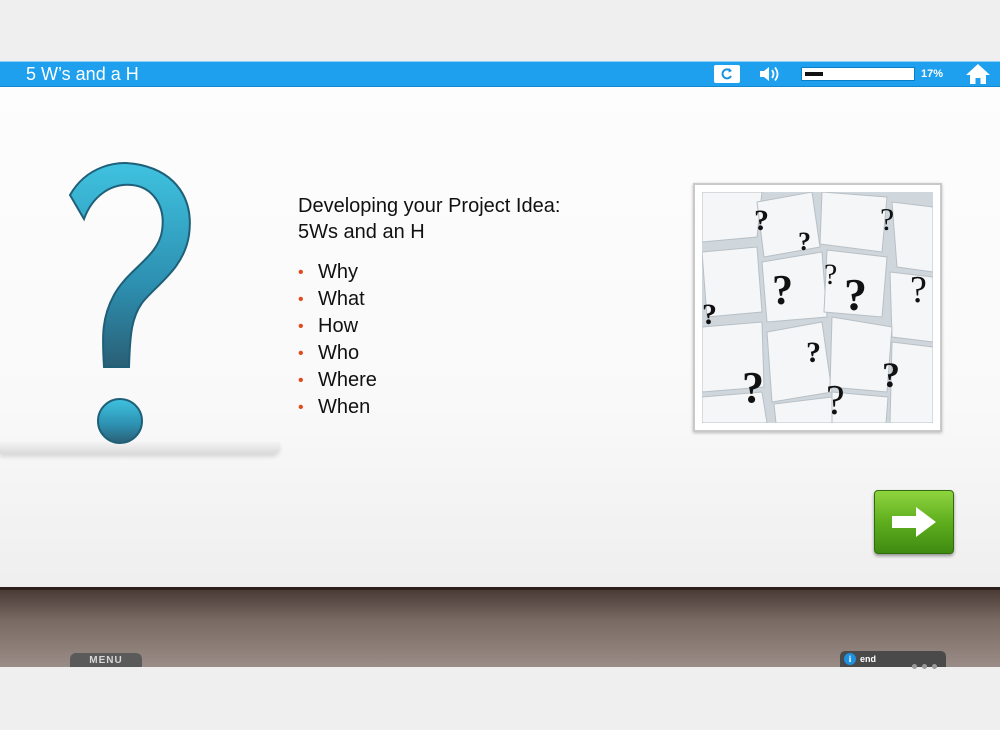 The width and height of the screenshot is (1000, 730). What do you see at coordinates (814, 74) in the screenshot?
I see `progress-fill` at bounding box center [814, 74].